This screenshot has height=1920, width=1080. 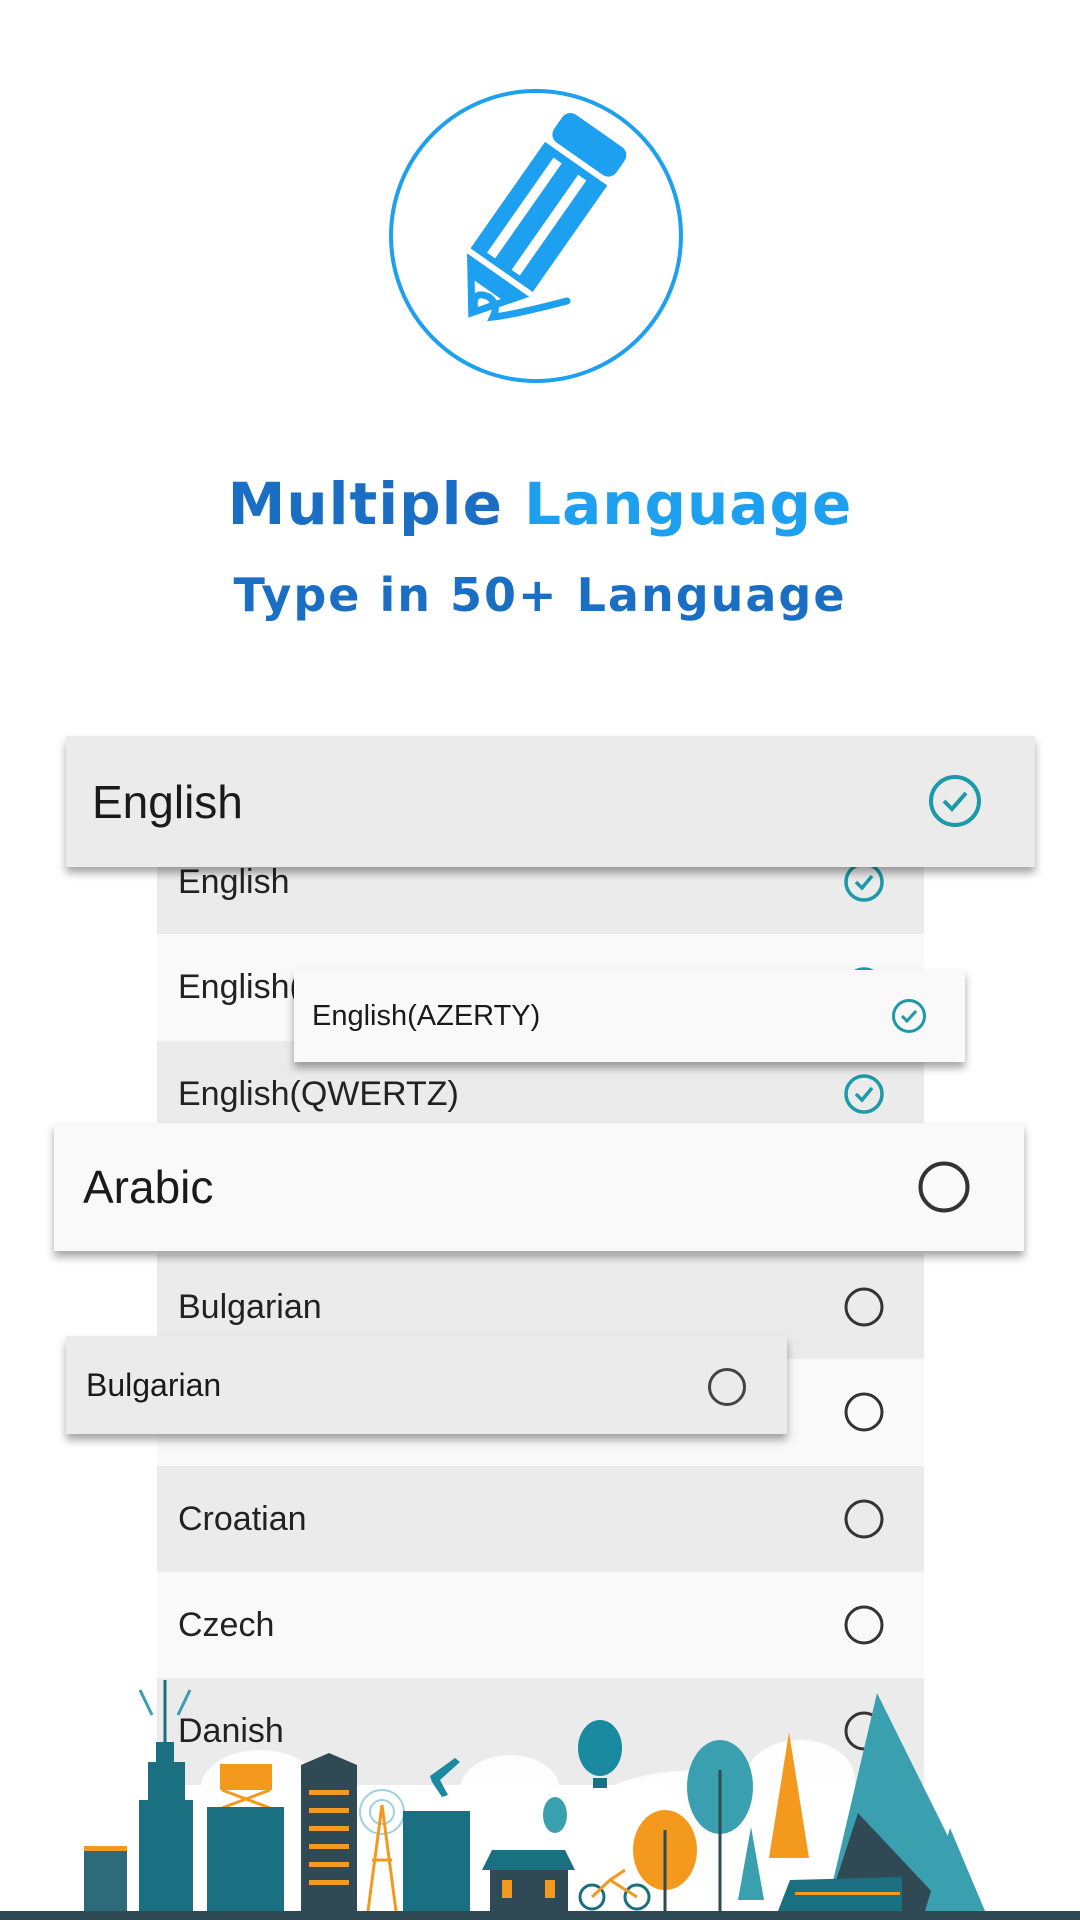 What do you see at coordinates (436, 1861) in the screenshot?
I see `office-building` at bounding box center [436, 1861].